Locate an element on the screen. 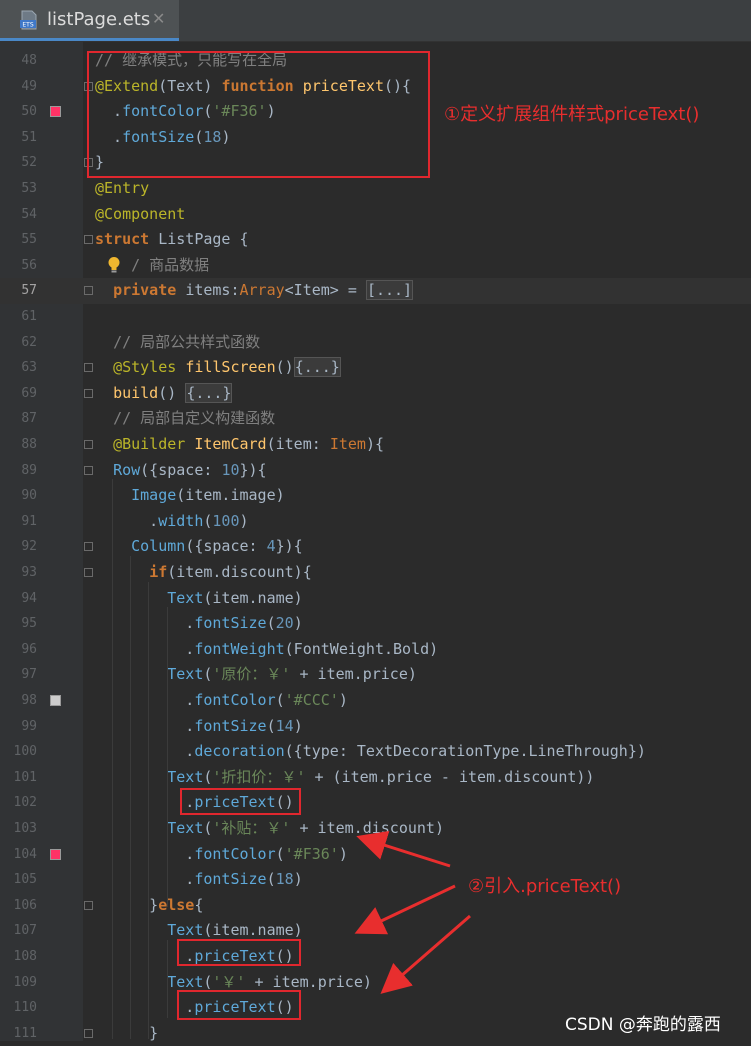  code-line: 57 private items:Array<Item> = [...] is located at coordinates (375, 291).